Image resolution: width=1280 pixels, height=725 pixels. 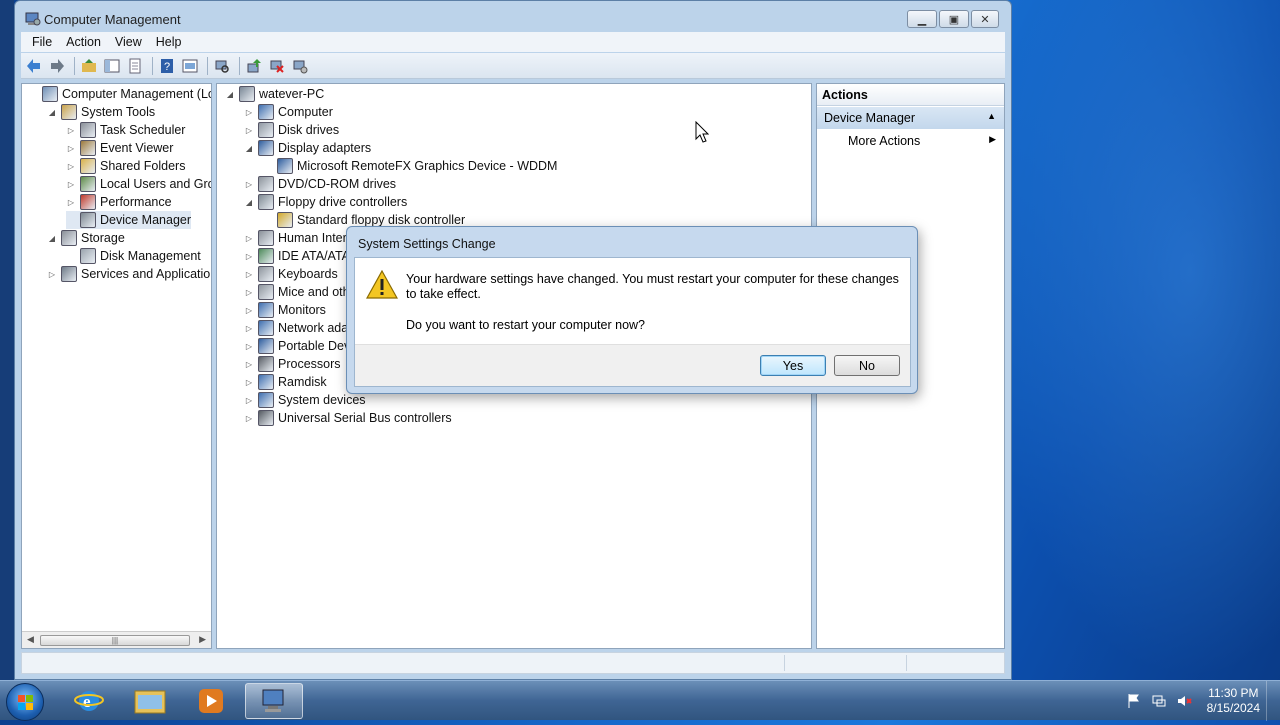 I want to click on device_tree-row: ▷ Ramdisk, so click(x=285, y=382).